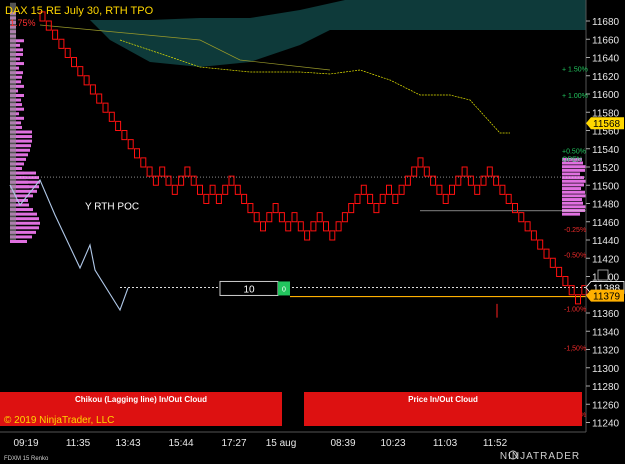 This screenshot has width=625, height=464. What do you see at coordinates (606, 59) in the screenshot?
I see `y-tick-label: 11640` at bounding box center [606, 59].